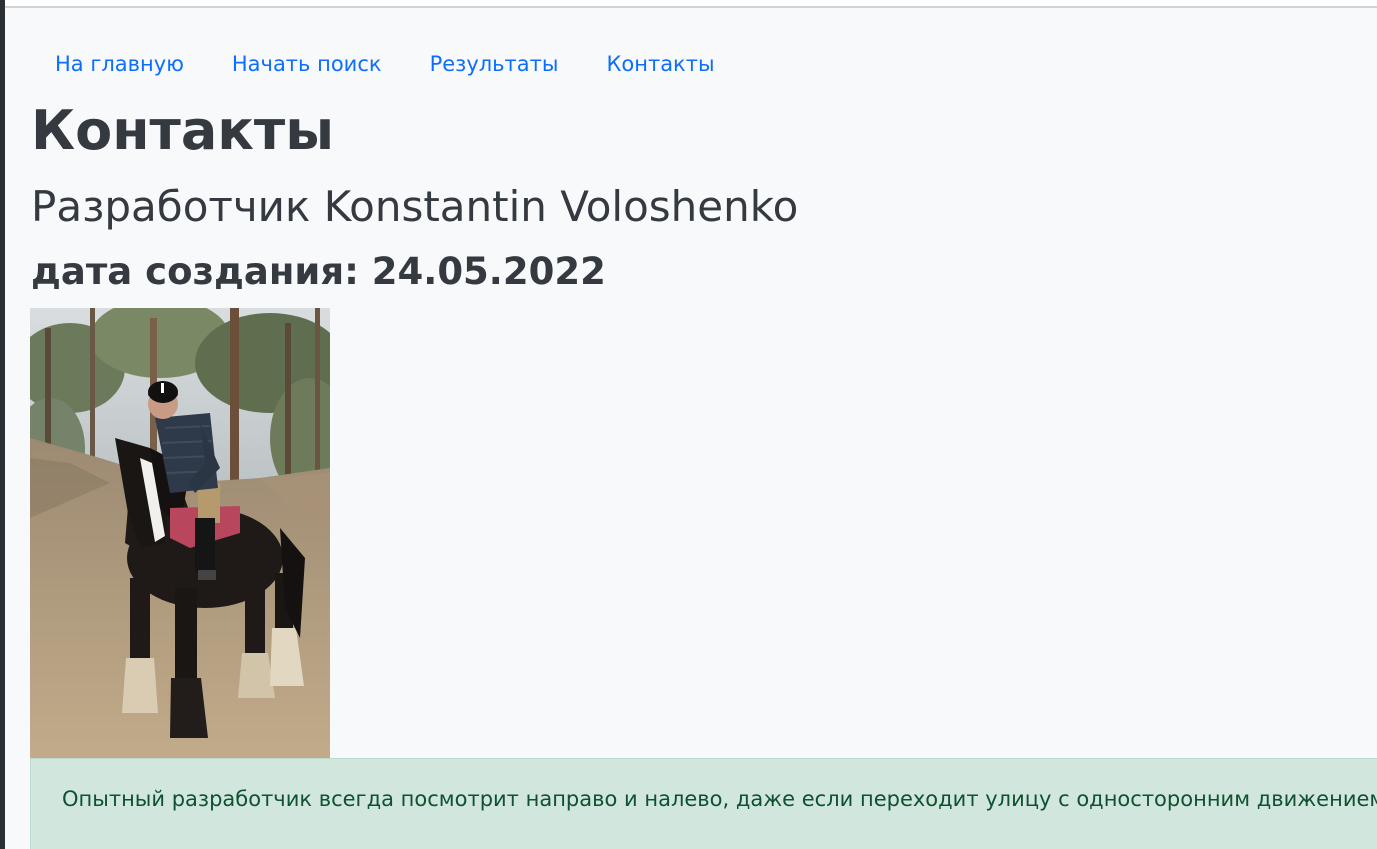 The width and height of the screenshot is (1377, 849). Describe the element at coordinates (180, 533) in the screenshot. I see `developer-photo` at that location.